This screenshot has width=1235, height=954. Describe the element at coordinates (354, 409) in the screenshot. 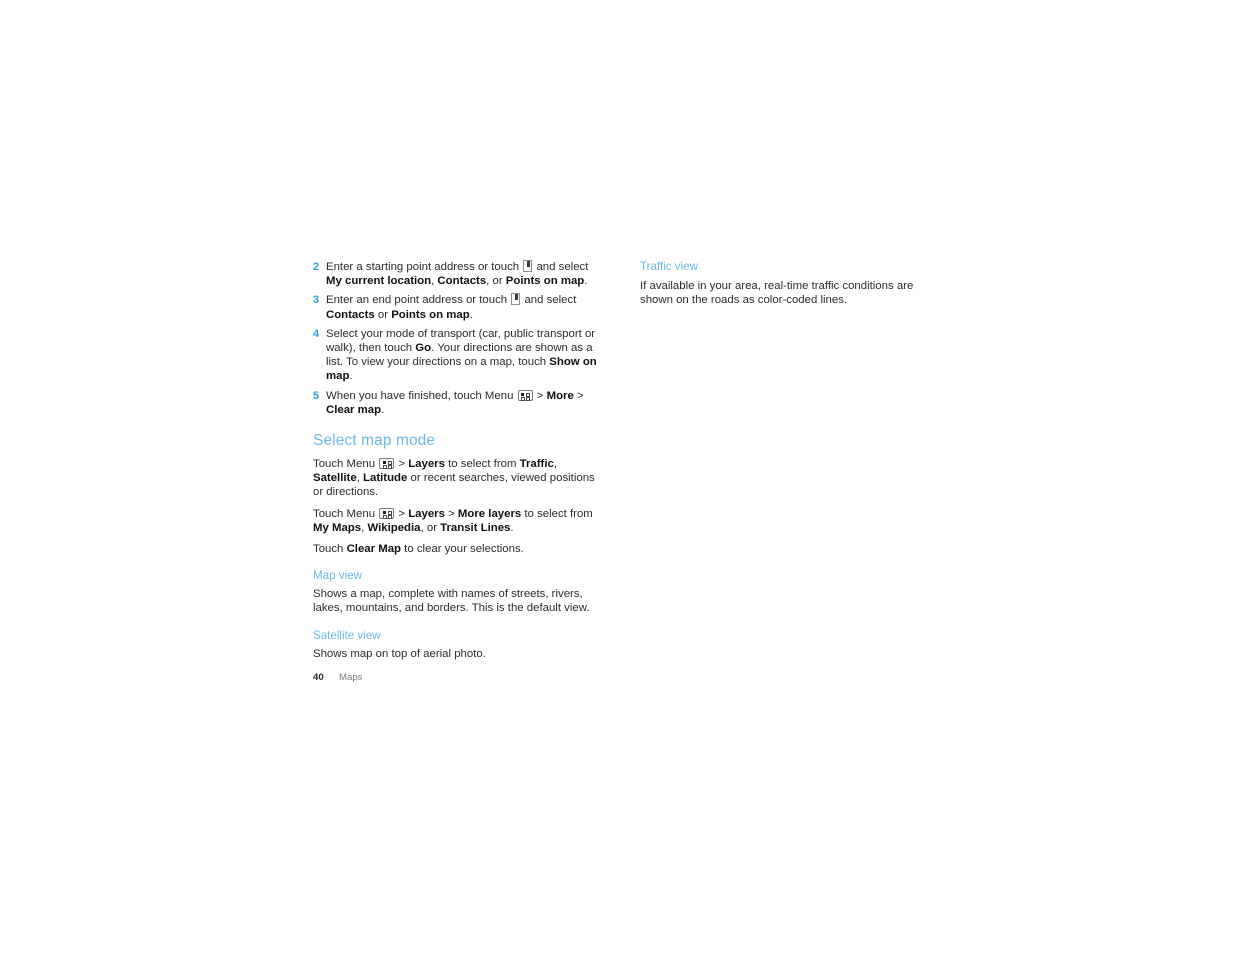

I see `ui-term-clear-map: Clear map` at that location.